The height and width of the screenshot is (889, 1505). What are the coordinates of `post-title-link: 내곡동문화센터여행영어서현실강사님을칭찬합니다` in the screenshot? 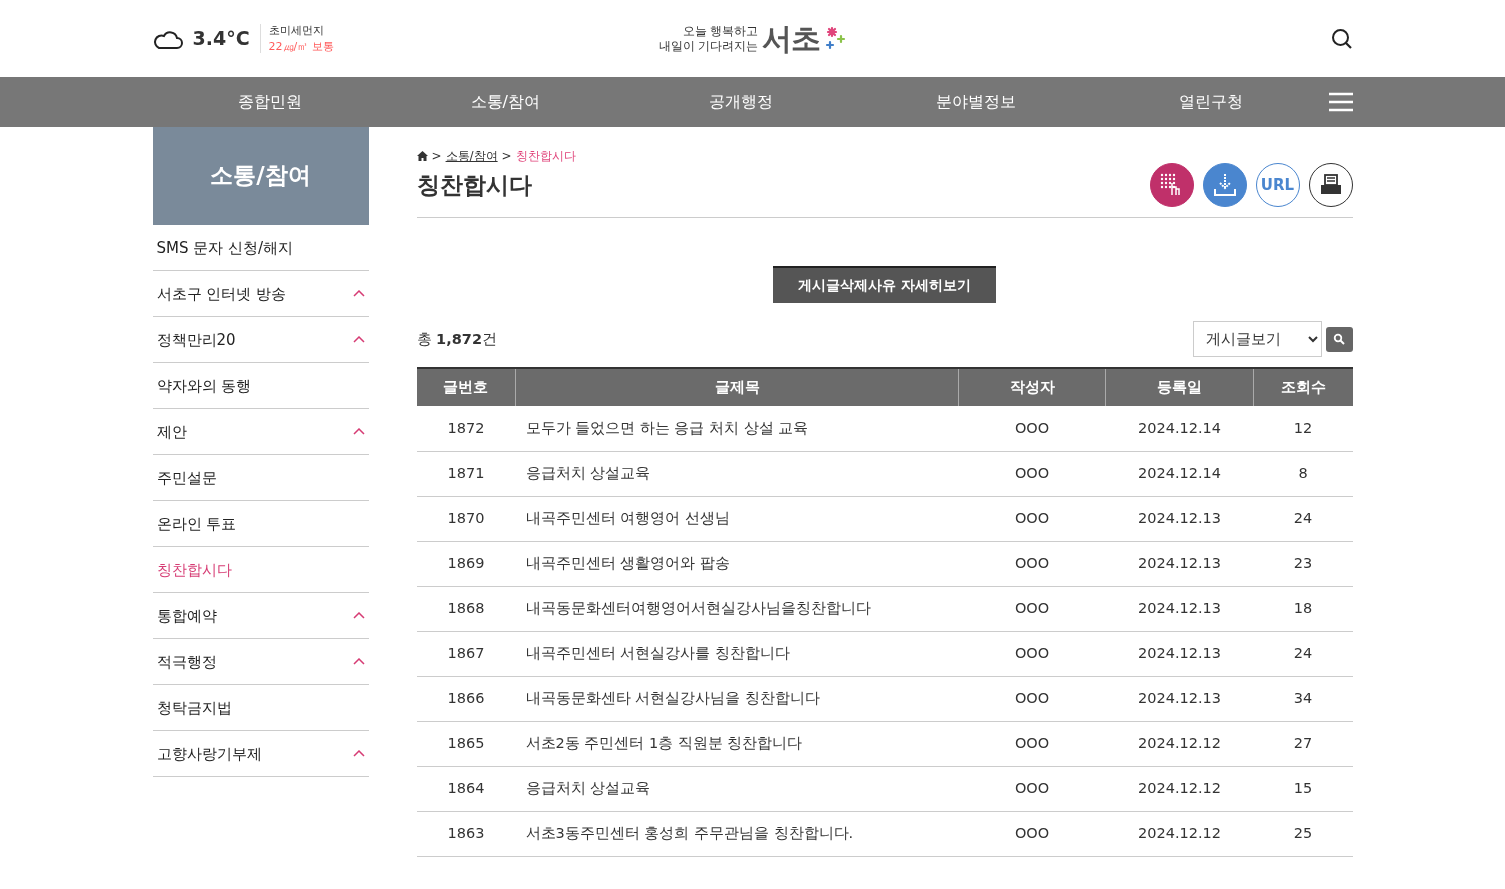 It's located at (737, 609).